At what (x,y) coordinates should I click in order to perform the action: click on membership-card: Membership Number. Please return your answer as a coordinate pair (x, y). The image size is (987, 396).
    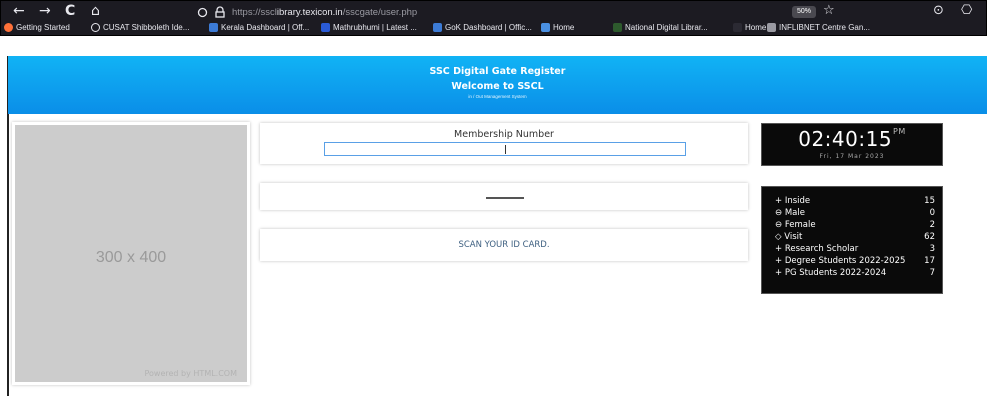
    Looking at the image, I should click on (504, 143).